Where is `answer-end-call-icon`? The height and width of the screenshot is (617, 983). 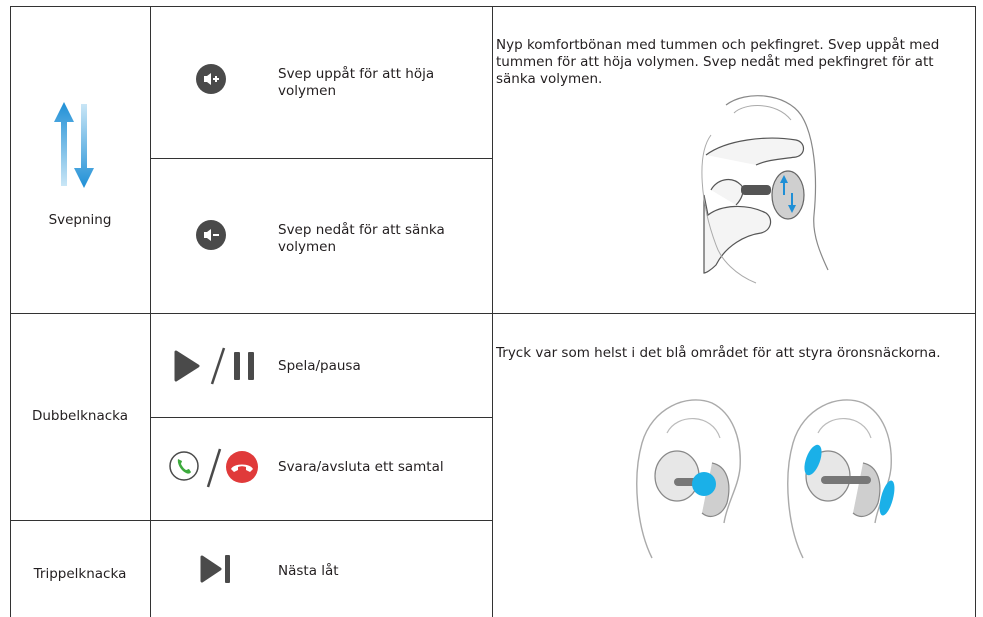
answer-end-call-icon is located at coordinates (213, 468).